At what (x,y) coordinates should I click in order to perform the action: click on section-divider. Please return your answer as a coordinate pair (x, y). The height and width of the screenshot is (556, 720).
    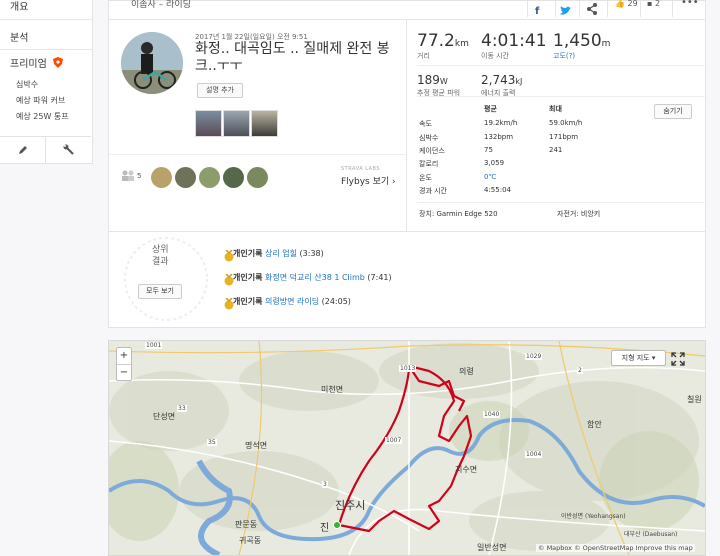
    Looking at the image, I should click on (407, 231).